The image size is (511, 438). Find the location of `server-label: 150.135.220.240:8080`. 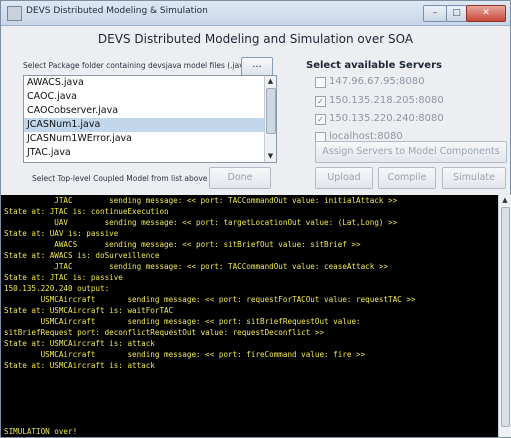

server-label: 150.135.220.240:8080 is located at coordinates (386, 118).